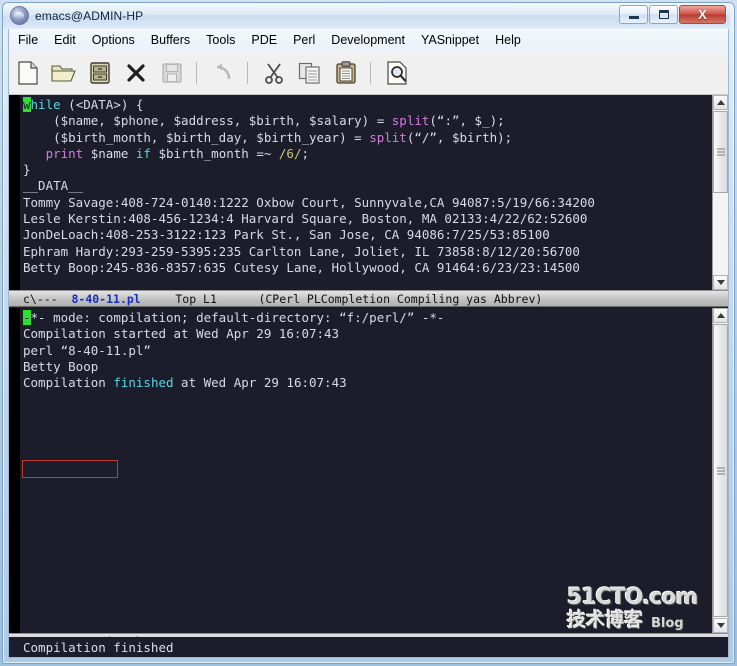  What do you see at coordinates (61, 366) in the screenshot?
I see `code-token: Betty Boop` at bounding box center [61, 366].